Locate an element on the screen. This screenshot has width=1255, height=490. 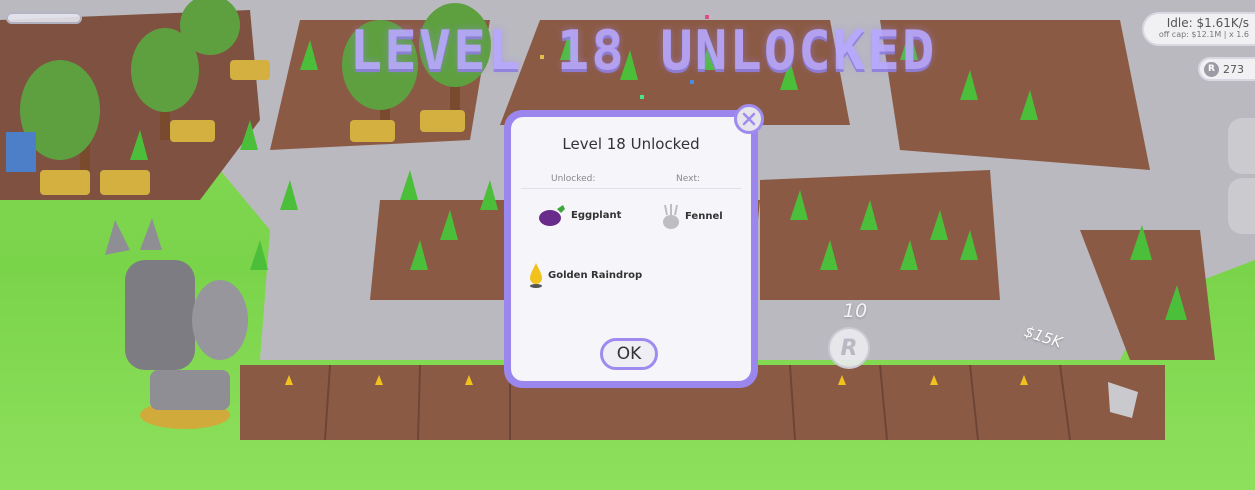
divider is located at coordinates (631, 188).